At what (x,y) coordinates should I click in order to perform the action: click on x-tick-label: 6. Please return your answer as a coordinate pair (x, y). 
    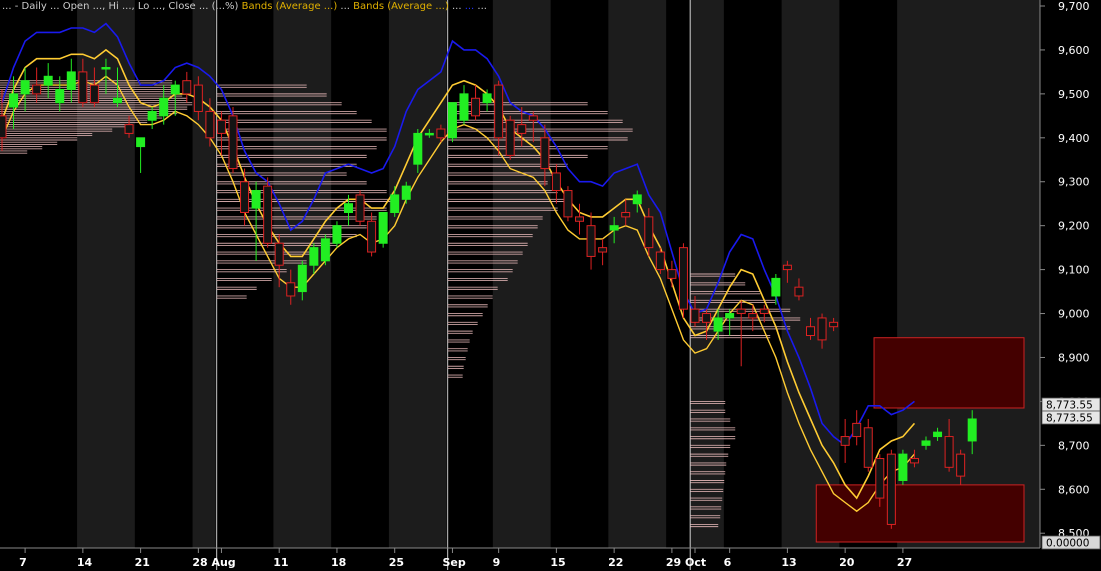
    Looking at the image, I should click on (728, 562).